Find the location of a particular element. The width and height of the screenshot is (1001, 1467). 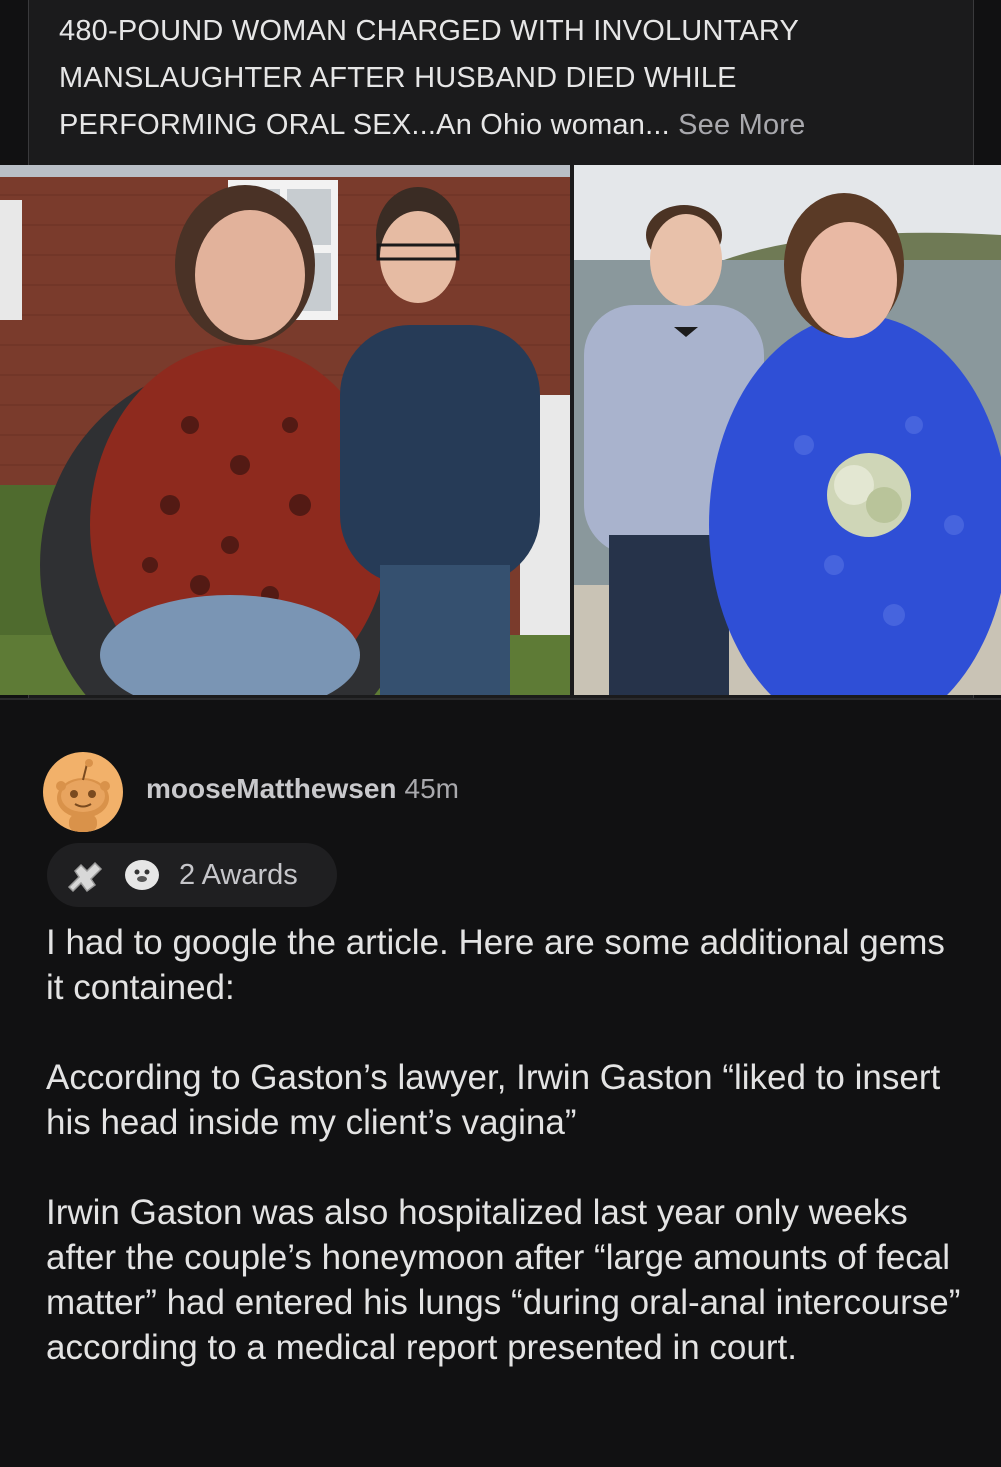

awards-count: 2 Awards is located at coordinates (238, 875).